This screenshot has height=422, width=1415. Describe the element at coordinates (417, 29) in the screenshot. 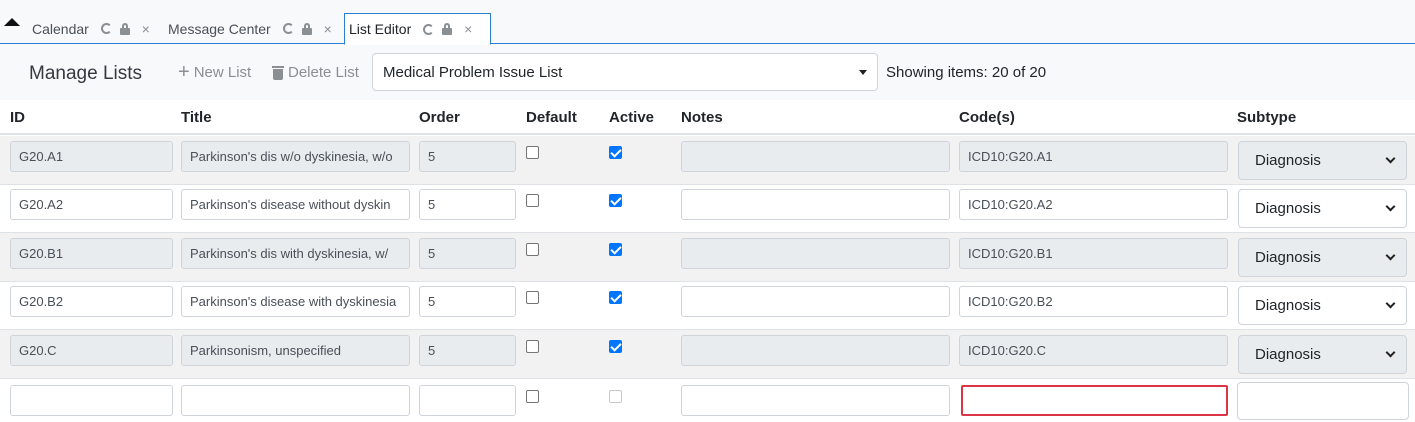

I see `tab-list-editor: List Editor ×` at that location.